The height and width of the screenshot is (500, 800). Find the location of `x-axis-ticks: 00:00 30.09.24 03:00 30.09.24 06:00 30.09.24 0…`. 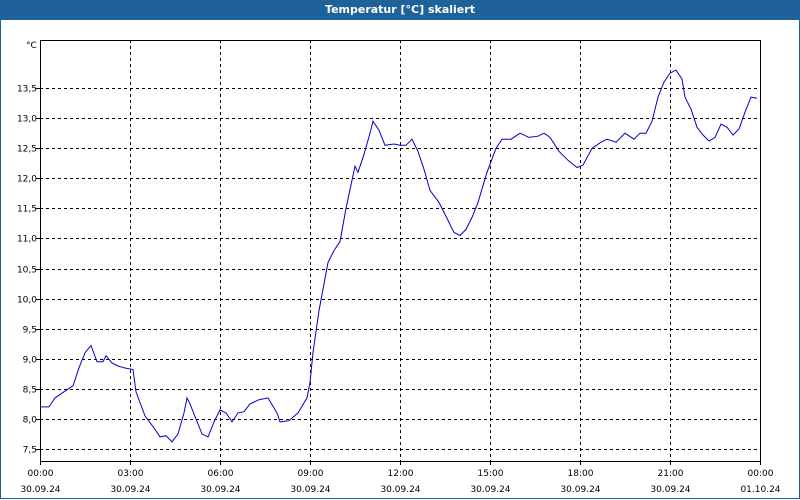

x-axis-ticks: 00:00 30.09.24 03:00 30.09.24 06:00 30.09.24 0… is located at coordinates (400, 478).